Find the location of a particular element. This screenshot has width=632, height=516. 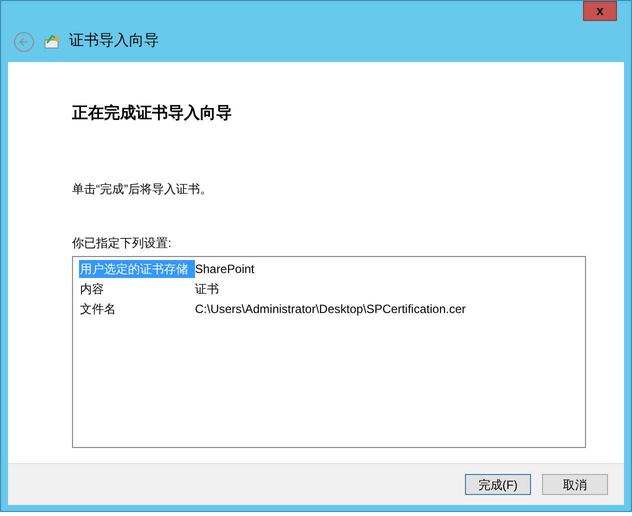

finish-button: 完成(F) is located at coordinates (498, 484).